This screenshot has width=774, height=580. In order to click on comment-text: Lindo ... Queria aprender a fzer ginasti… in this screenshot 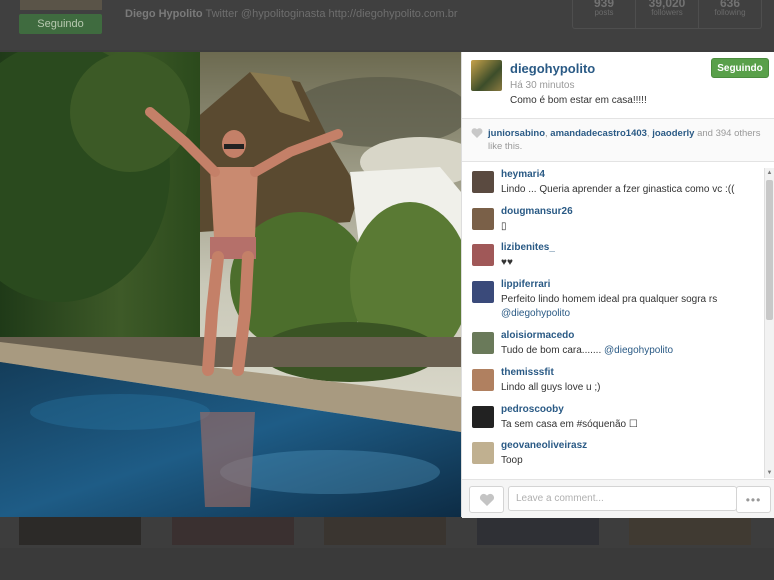, I will do `click(618, 189)`.